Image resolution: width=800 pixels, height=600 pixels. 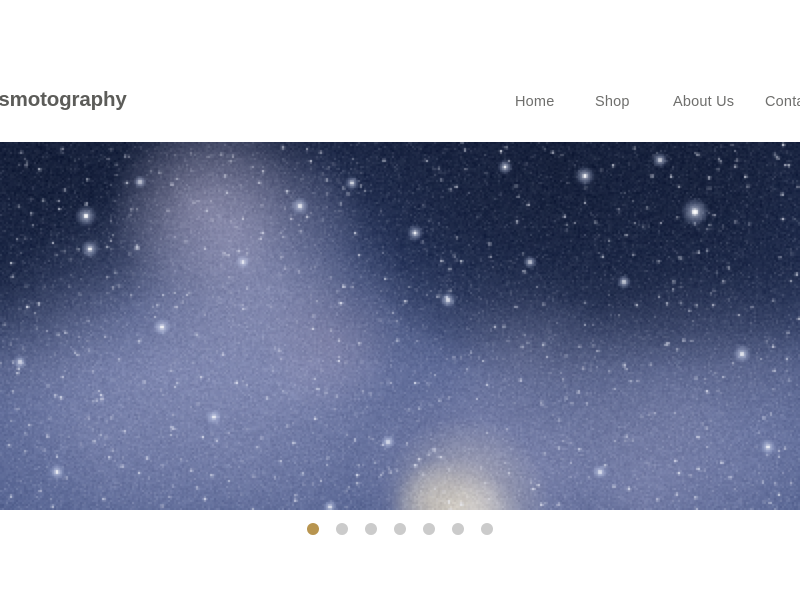 I want to click on site-logo: osmotography, so click(x=63, y=100).